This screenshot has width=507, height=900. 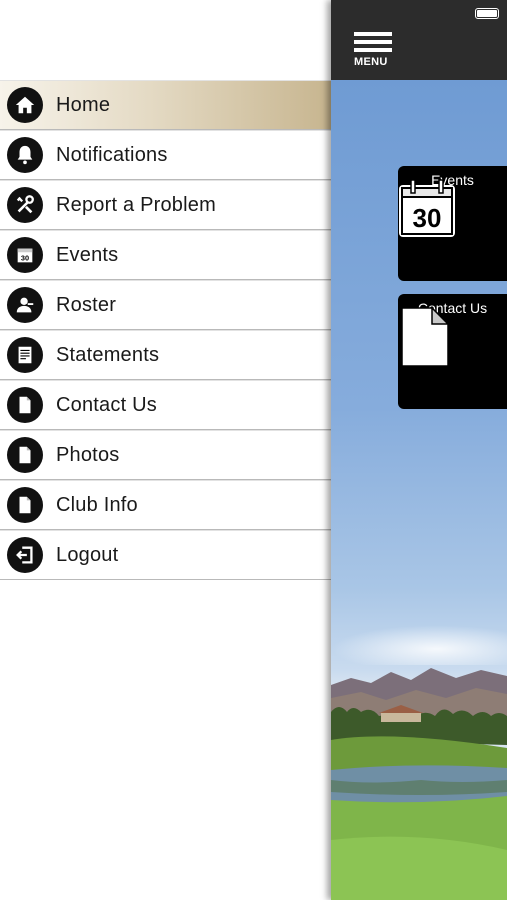 I want to click on drawer-item-home: Home, so click(x=165, y=105).